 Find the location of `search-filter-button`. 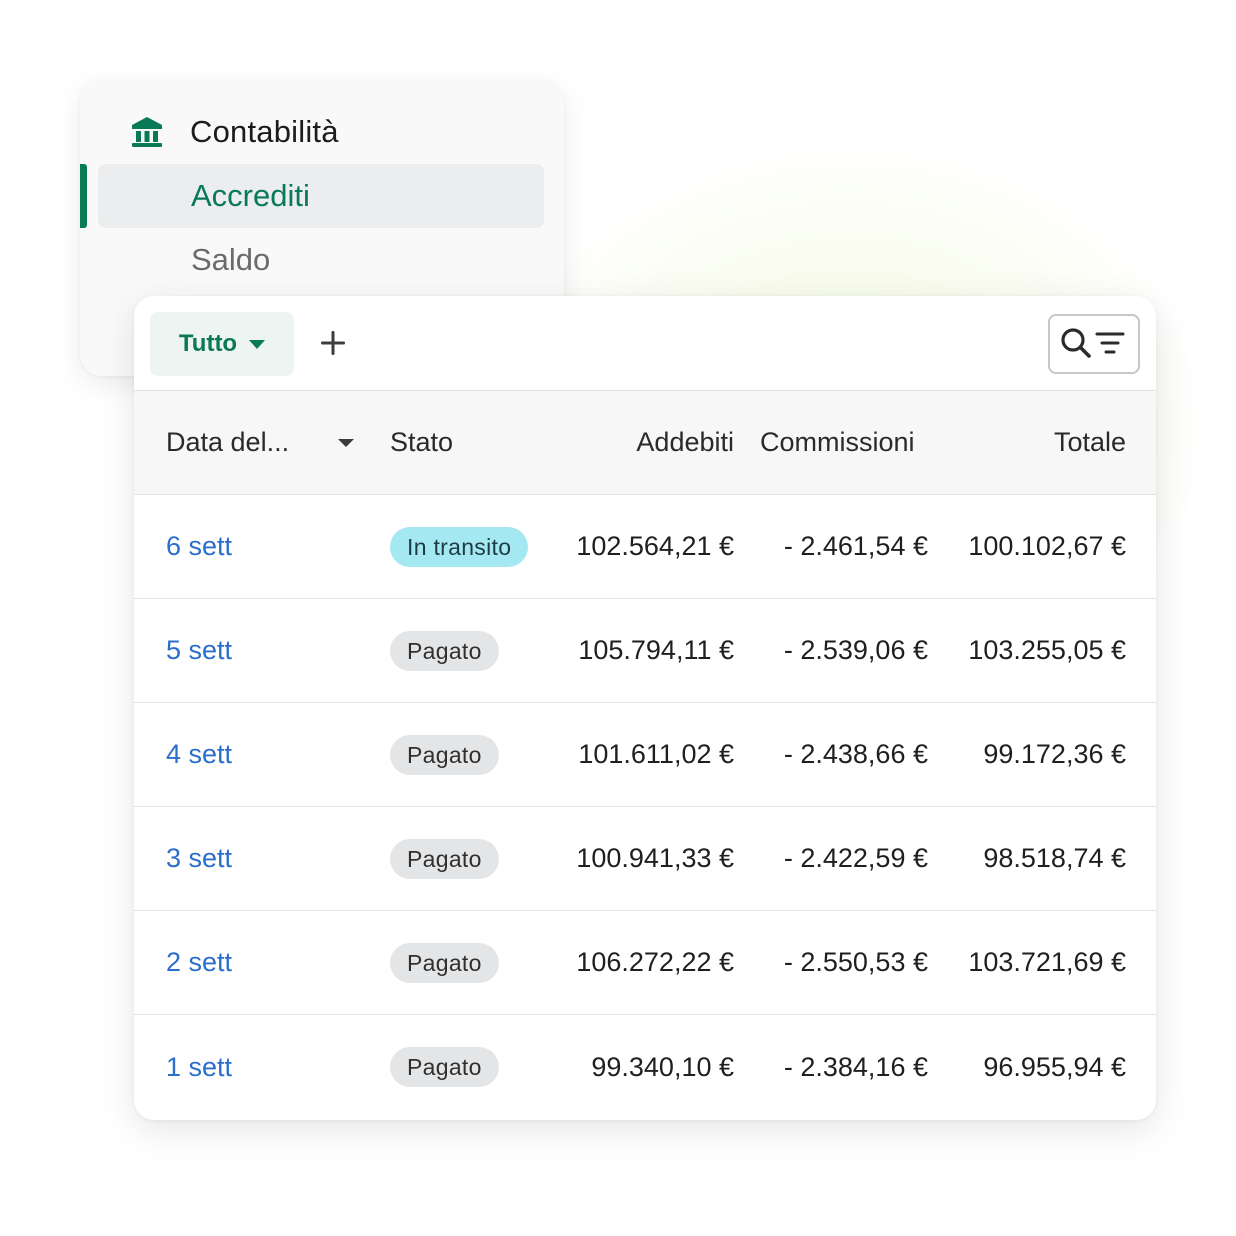

search-filter-button is located at coordinates (1094, 344).